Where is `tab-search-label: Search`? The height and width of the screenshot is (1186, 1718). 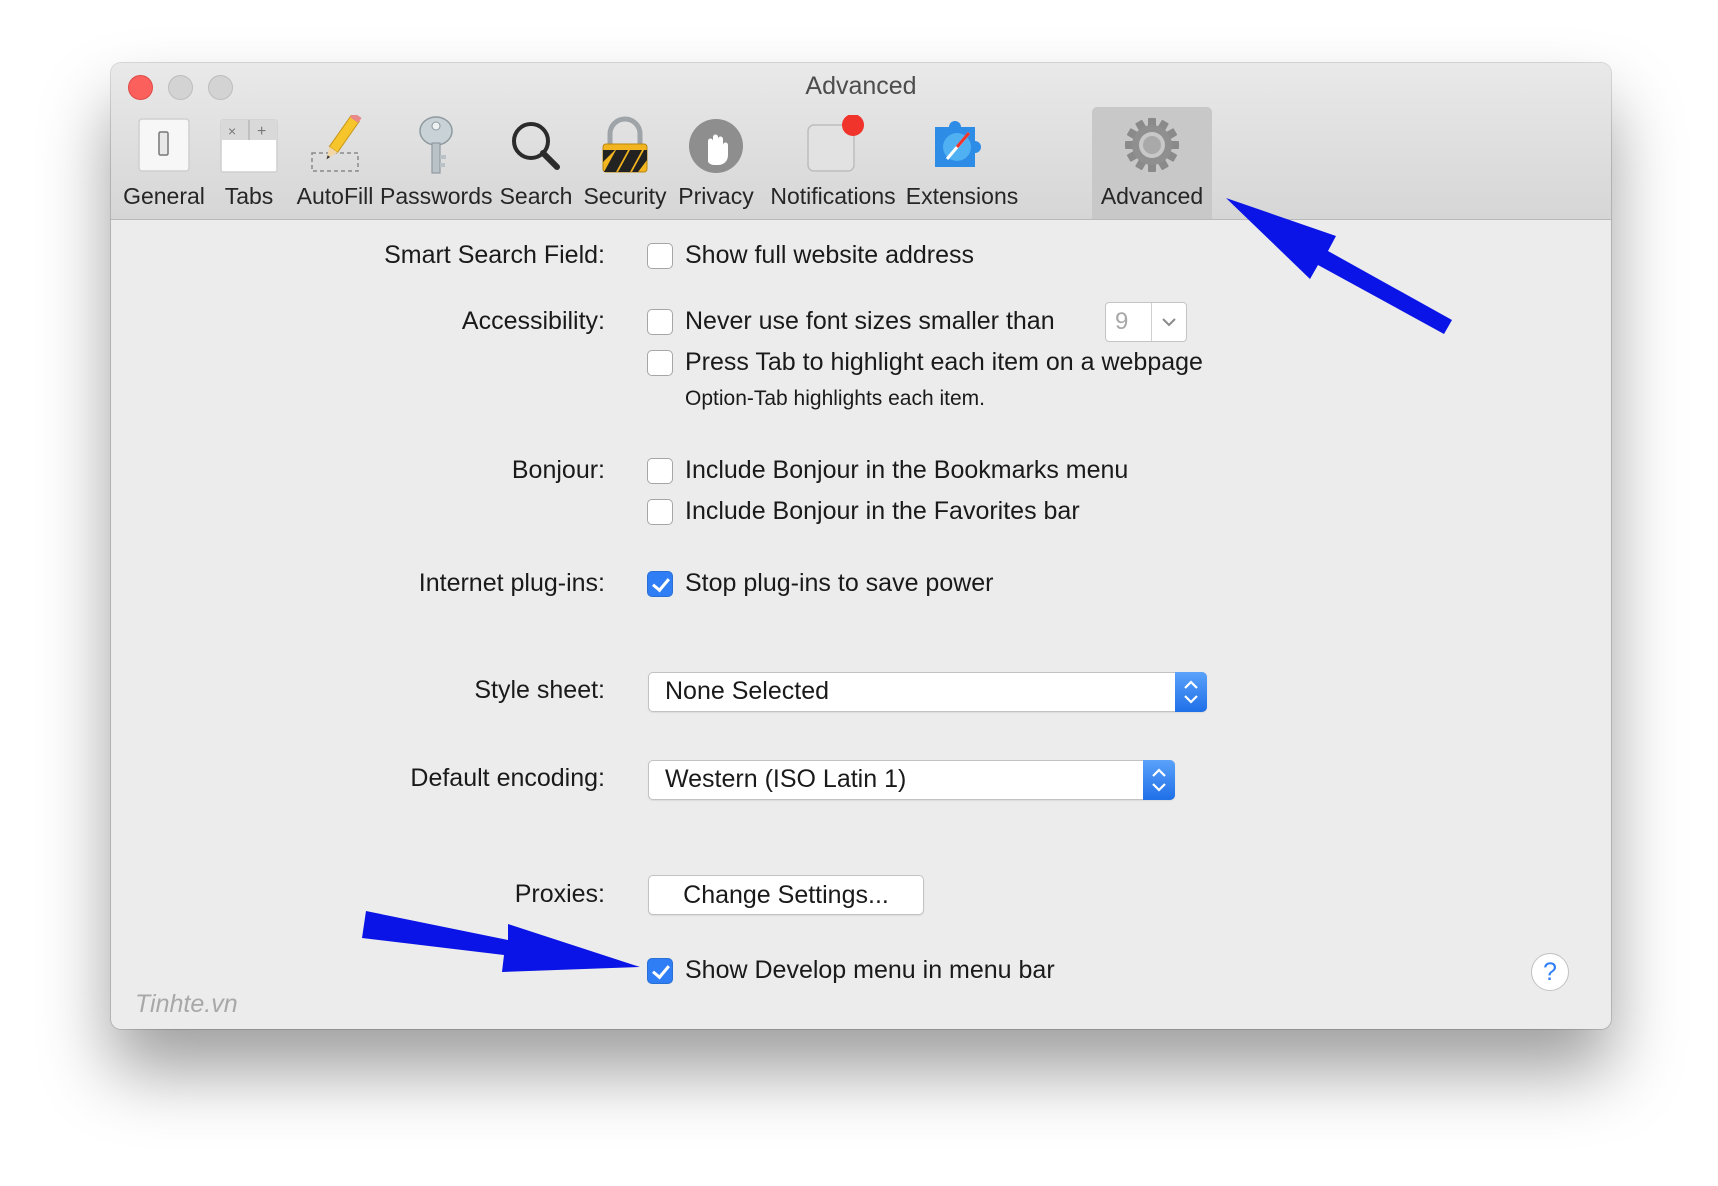 tab-search-label: Search is located at coordinates (536, 196).